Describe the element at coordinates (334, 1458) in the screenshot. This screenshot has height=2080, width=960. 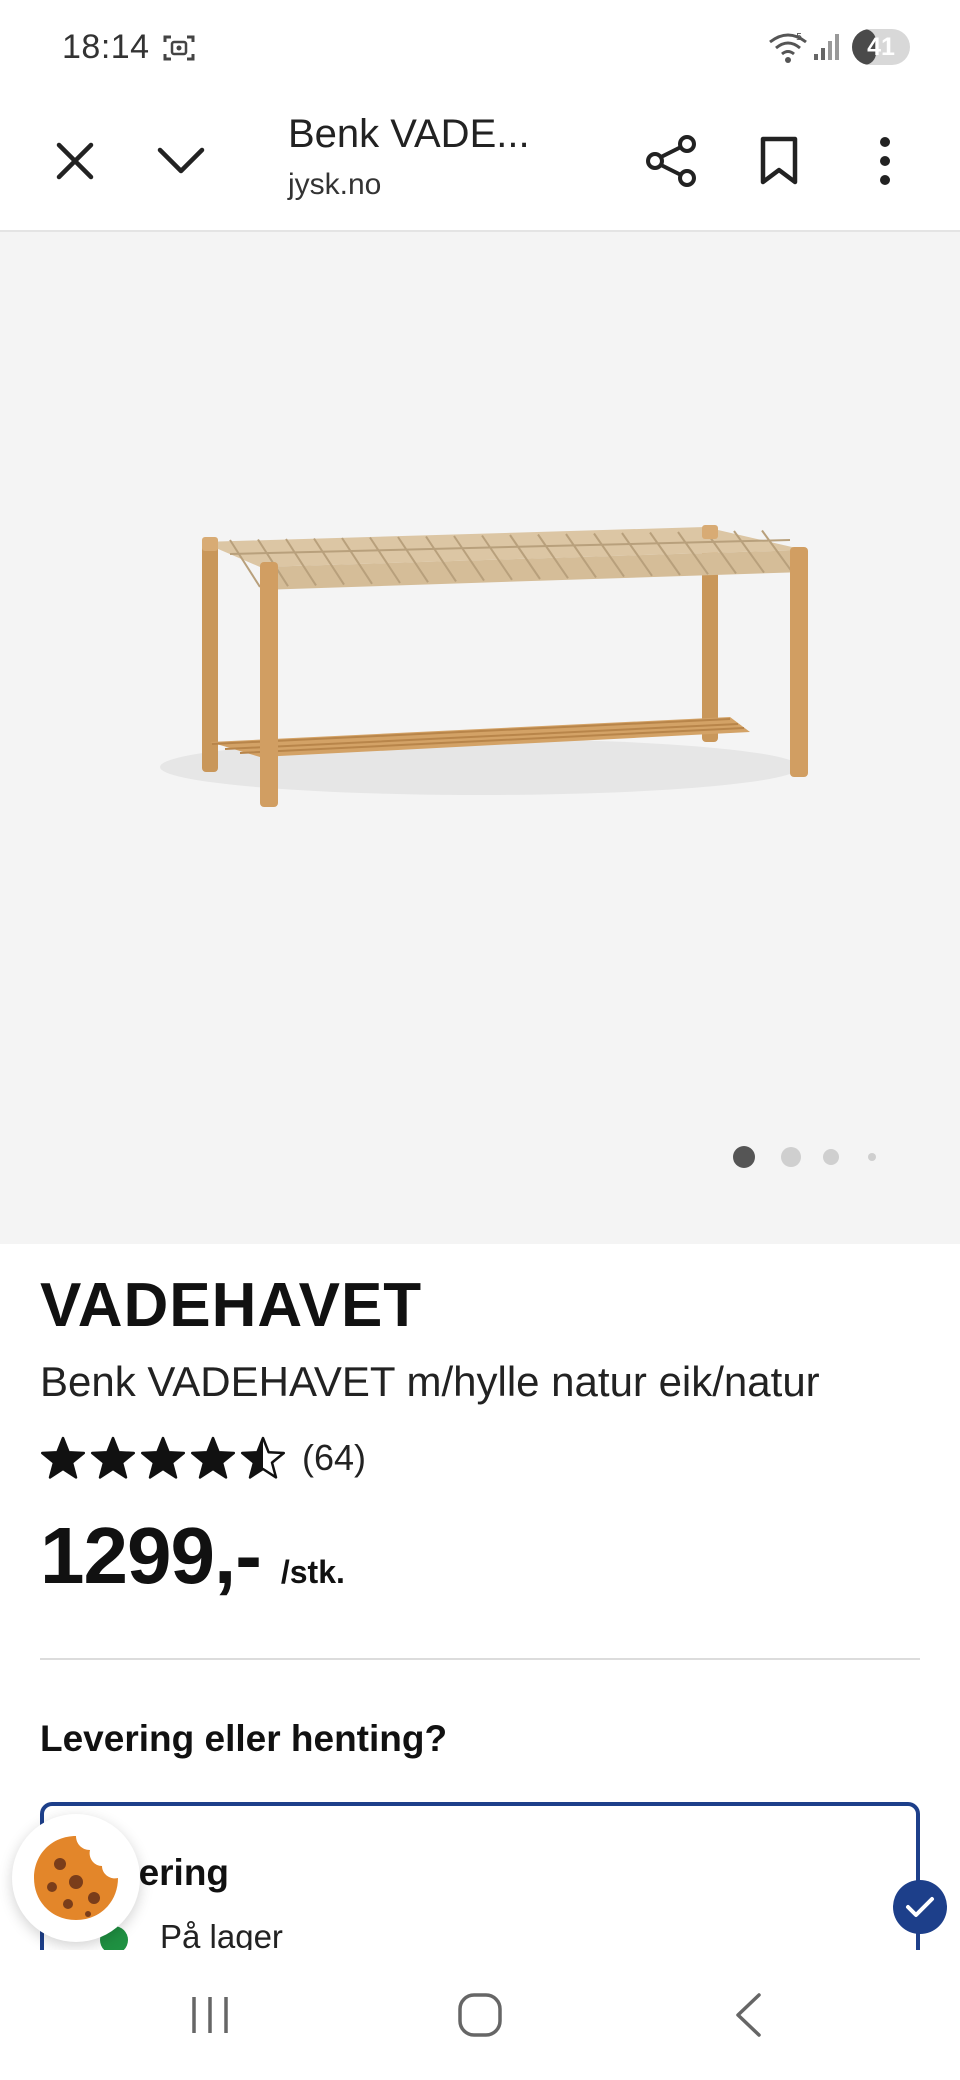
I see `rating-count: (64)` at that location.